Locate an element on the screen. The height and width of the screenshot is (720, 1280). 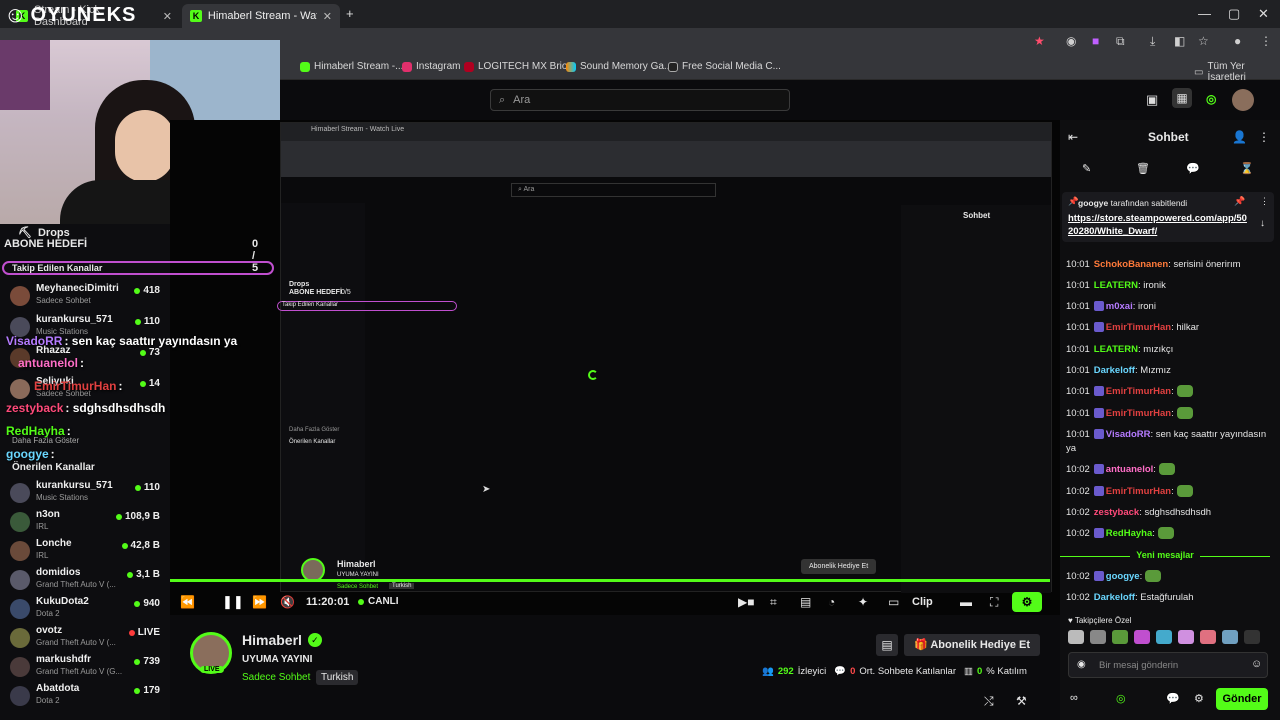
menu-icon: ⋮ is located at coordinates (1266, 41).